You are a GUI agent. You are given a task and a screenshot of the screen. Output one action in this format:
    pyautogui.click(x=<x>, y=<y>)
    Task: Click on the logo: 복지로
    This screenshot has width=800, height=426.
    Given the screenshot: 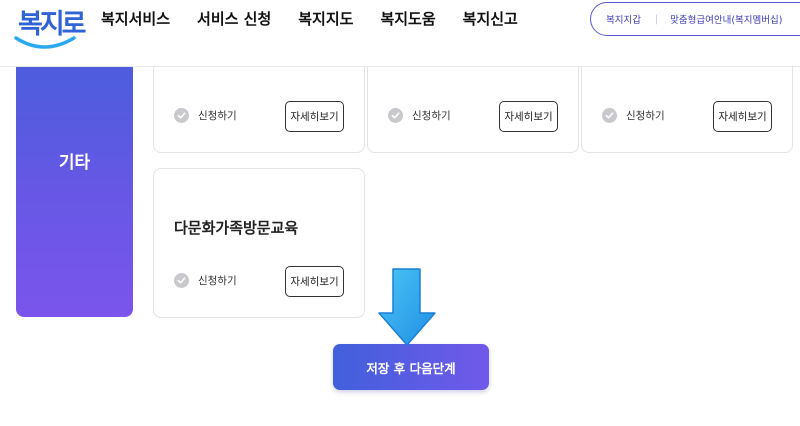 What is the action you would take?
    pyautogui.click(x=50, y=29)
    